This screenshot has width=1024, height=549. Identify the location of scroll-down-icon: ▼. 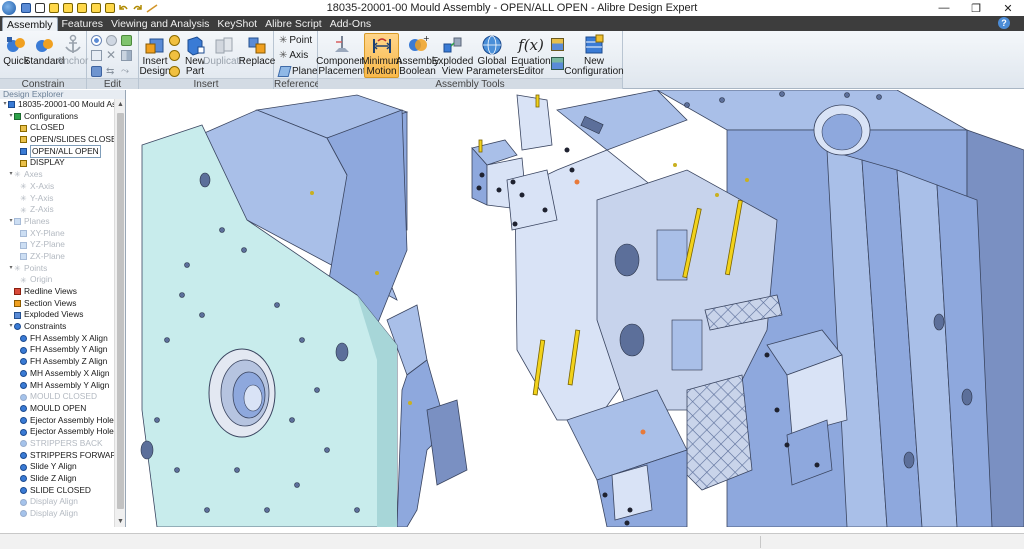
(120, 521).